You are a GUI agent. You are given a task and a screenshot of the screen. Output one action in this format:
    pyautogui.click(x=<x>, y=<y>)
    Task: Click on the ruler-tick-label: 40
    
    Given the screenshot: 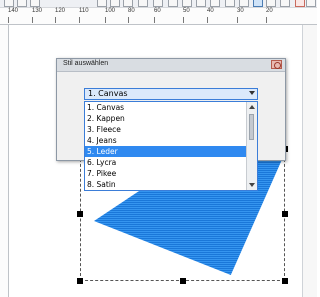 What is the action you would take?
    pyautogui.click(x=210, y=15)
    